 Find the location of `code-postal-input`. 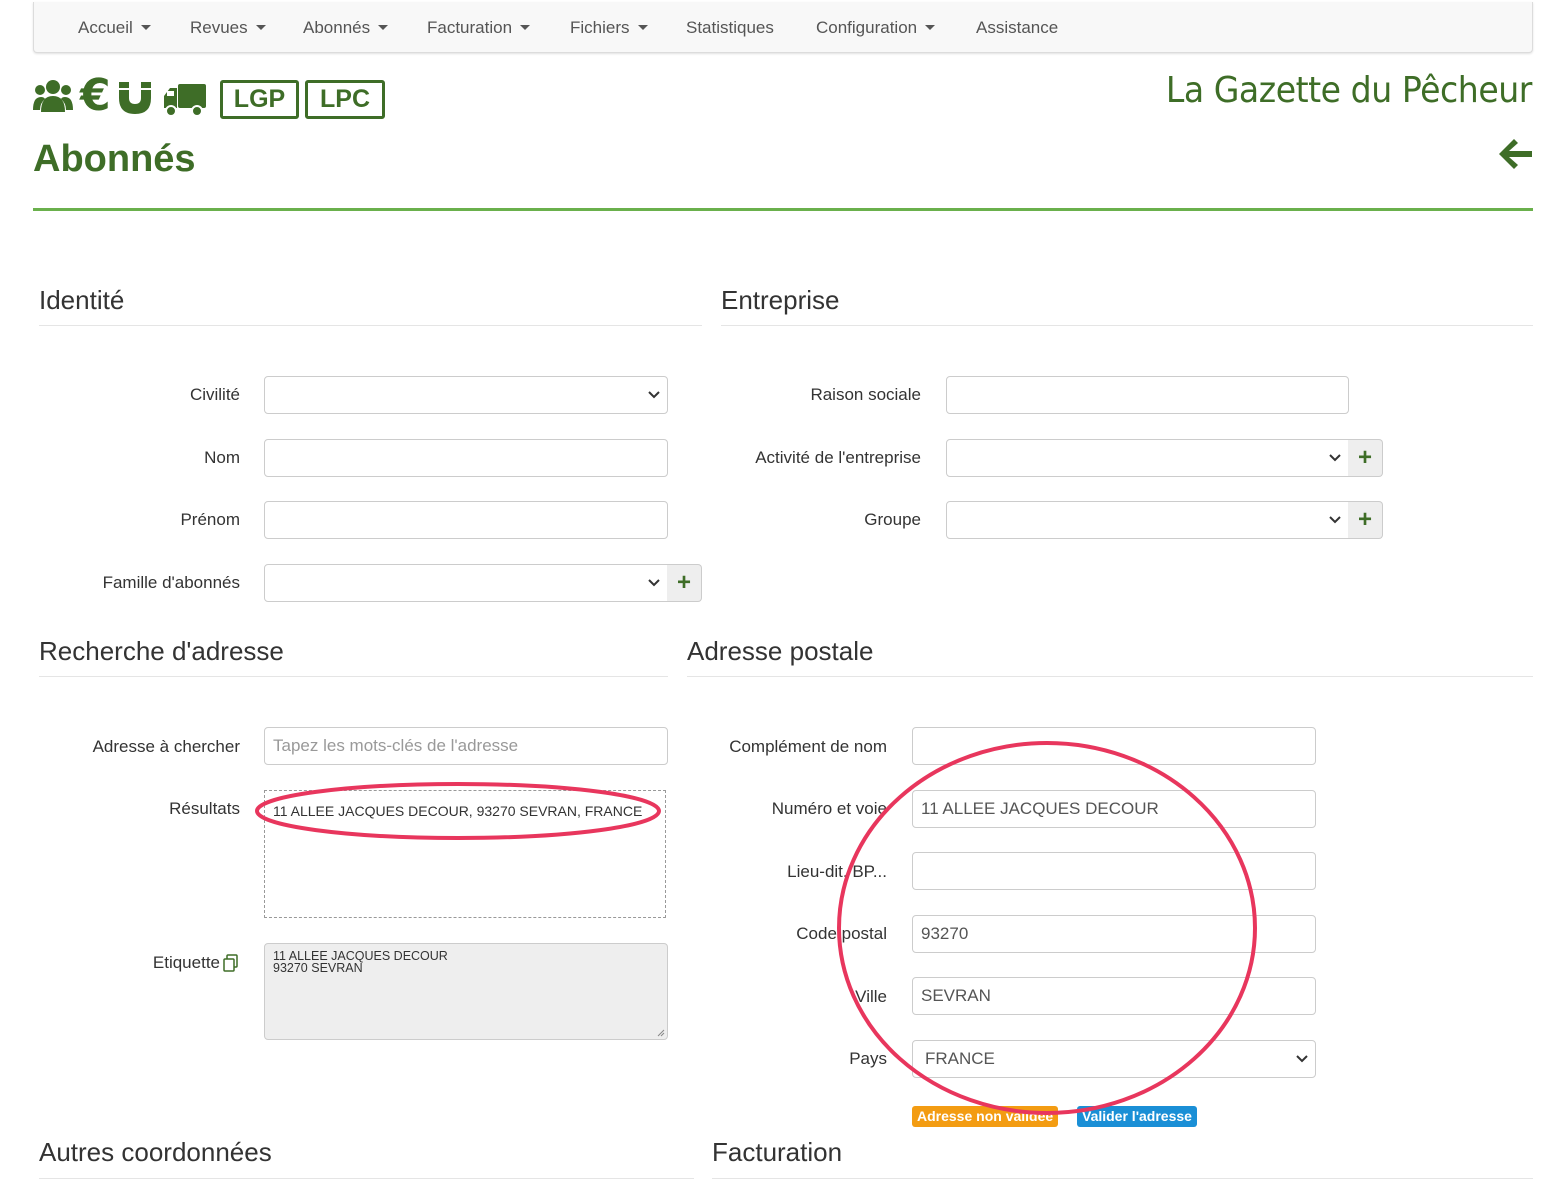

code-postal-input is located at coordinates (1114, 934).